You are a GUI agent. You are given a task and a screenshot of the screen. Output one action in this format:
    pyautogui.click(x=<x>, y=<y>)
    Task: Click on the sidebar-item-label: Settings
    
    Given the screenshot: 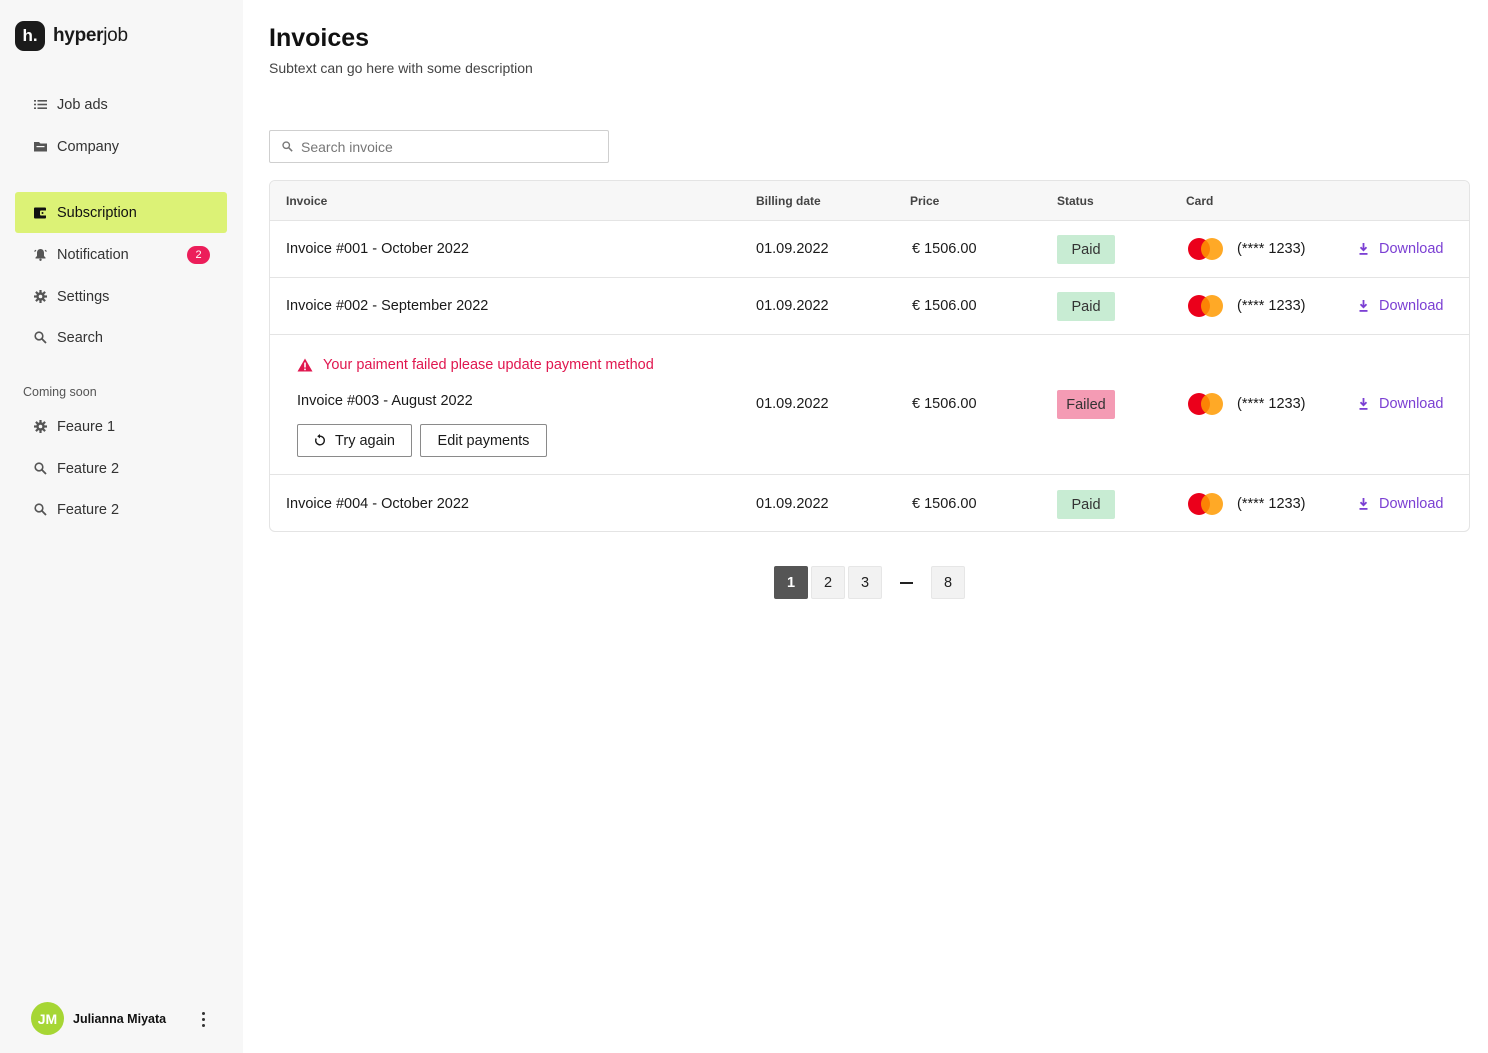 What is the action you would take?
    pyautogui.click(x=83, y=296)
    